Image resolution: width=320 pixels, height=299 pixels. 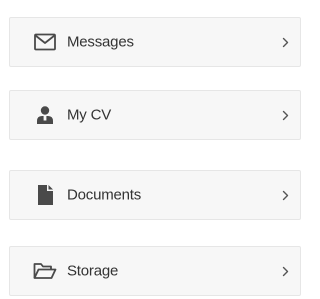 I want to click on menu-item-label: Storage, so click(x=93, y=271).